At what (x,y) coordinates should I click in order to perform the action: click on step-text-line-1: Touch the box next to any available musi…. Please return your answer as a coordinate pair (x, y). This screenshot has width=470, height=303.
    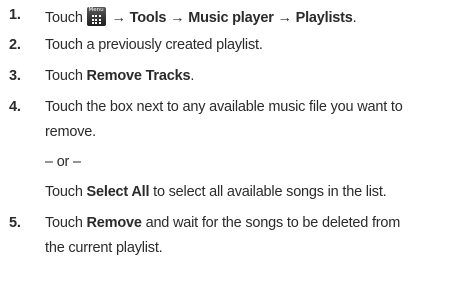
    Looking at the image, I should click on (224, 107).